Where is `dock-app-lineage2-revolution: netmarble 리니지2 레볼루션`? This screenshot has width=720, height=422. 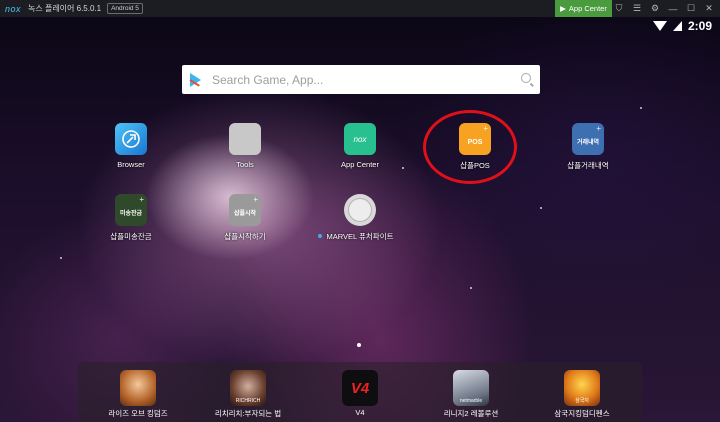 dock-app-lineage2-revolution: netmarble 리니지2 레볼루션 is located at coordinates (471, 394).